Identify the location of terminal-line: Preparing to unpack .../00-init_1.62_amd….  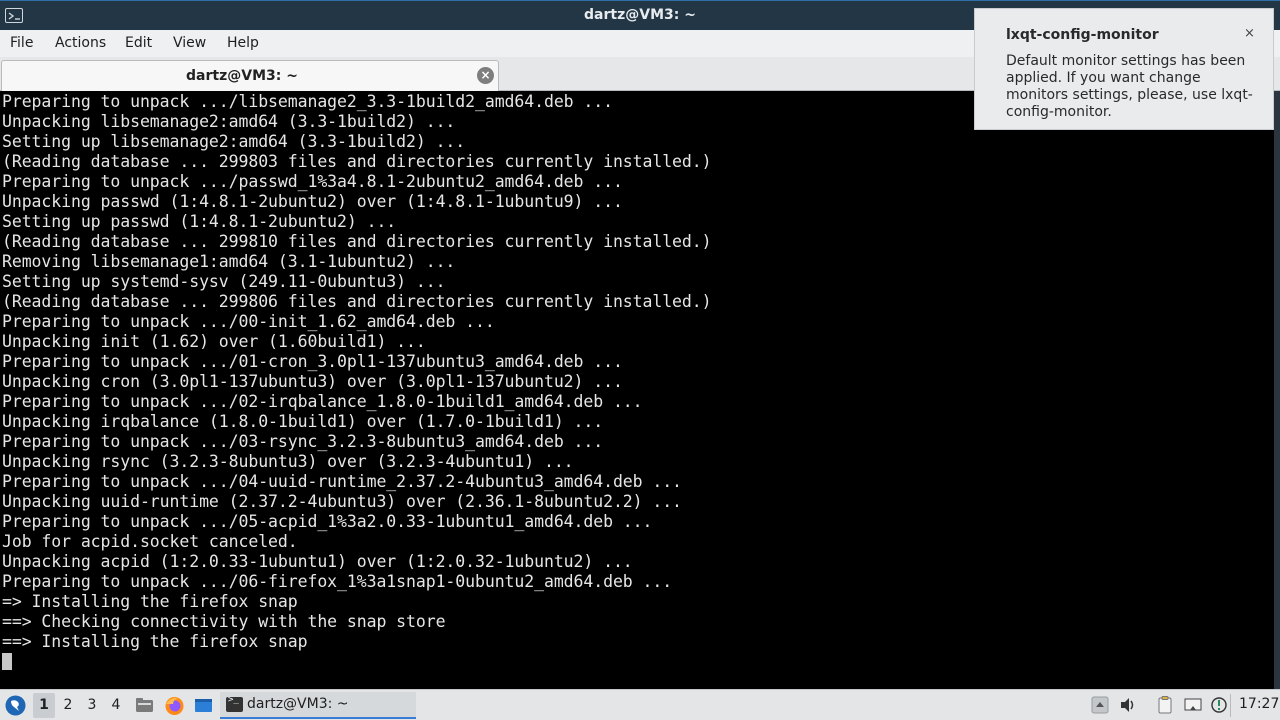
(248, 321).